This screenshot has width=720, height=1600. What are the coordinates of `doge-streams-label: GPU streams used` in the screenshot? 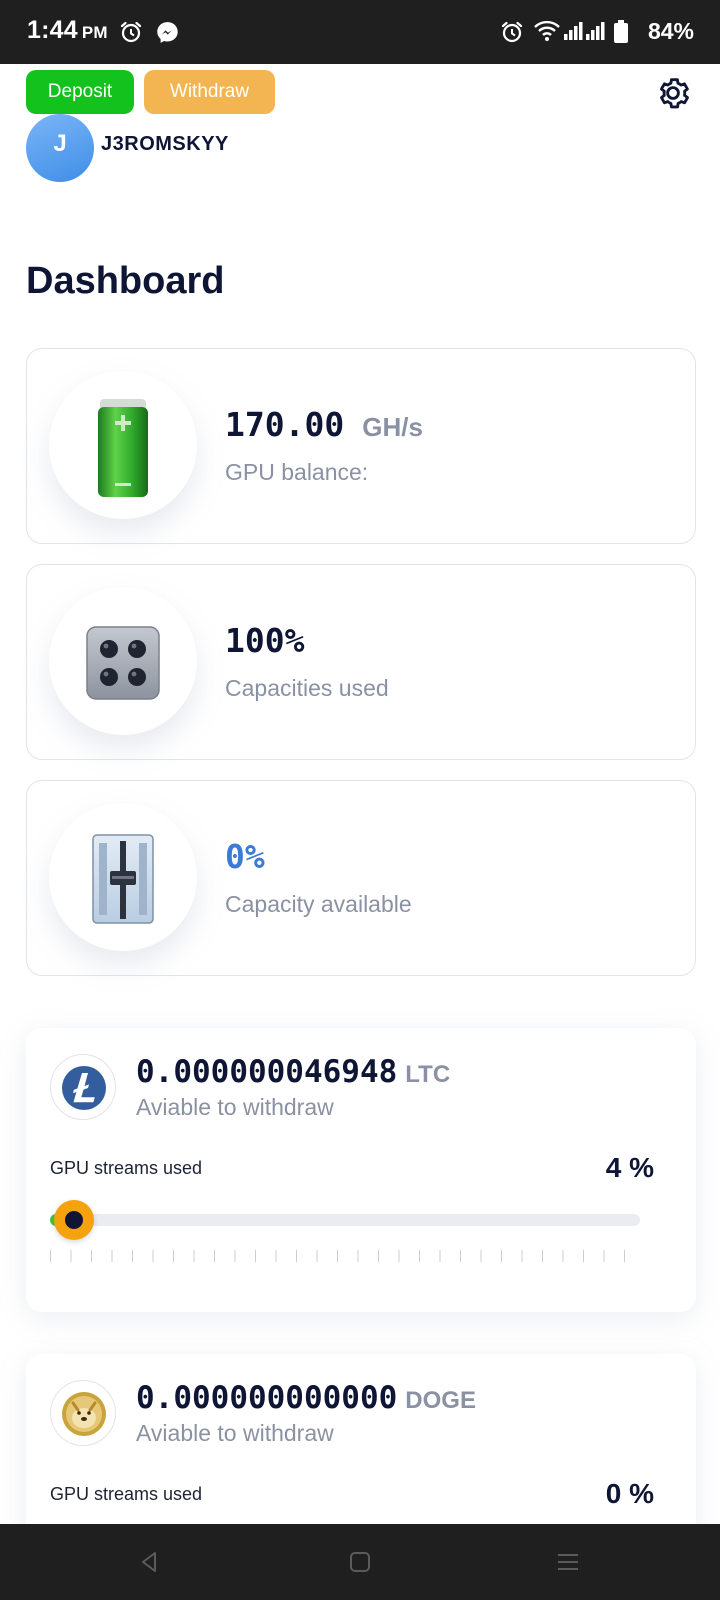 It's located at (126, 1494).